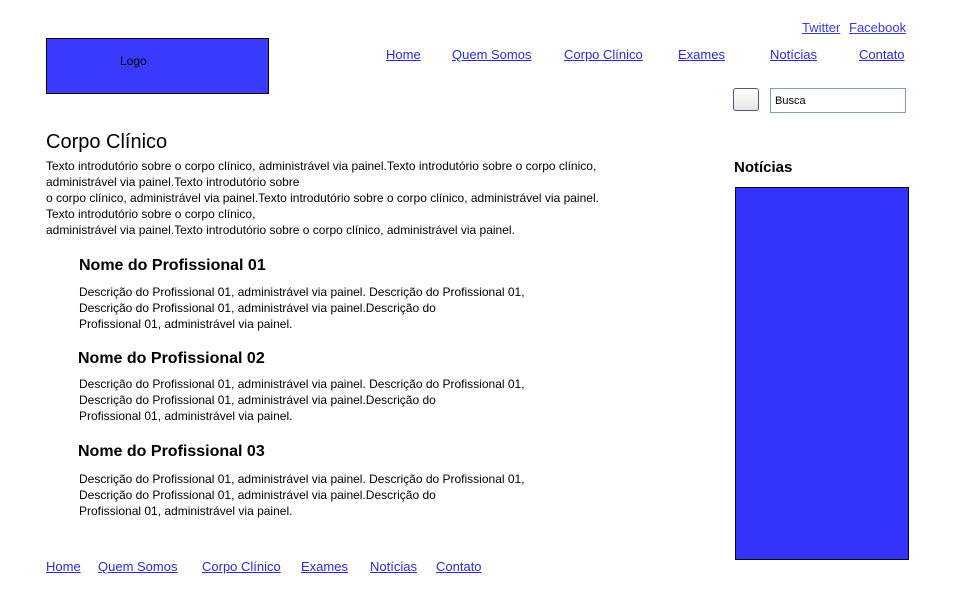 The width and height of the screenshot is (960, 600). Describe the element at coordinates (172, 265) in the screenshot. I see `professional-name: Nome do Profissional 01` at that location.